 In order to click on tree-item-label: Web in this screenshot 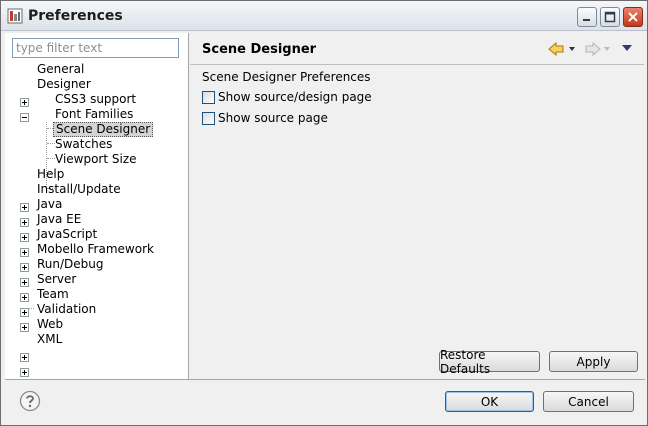, I will do `click(50, 324)`.